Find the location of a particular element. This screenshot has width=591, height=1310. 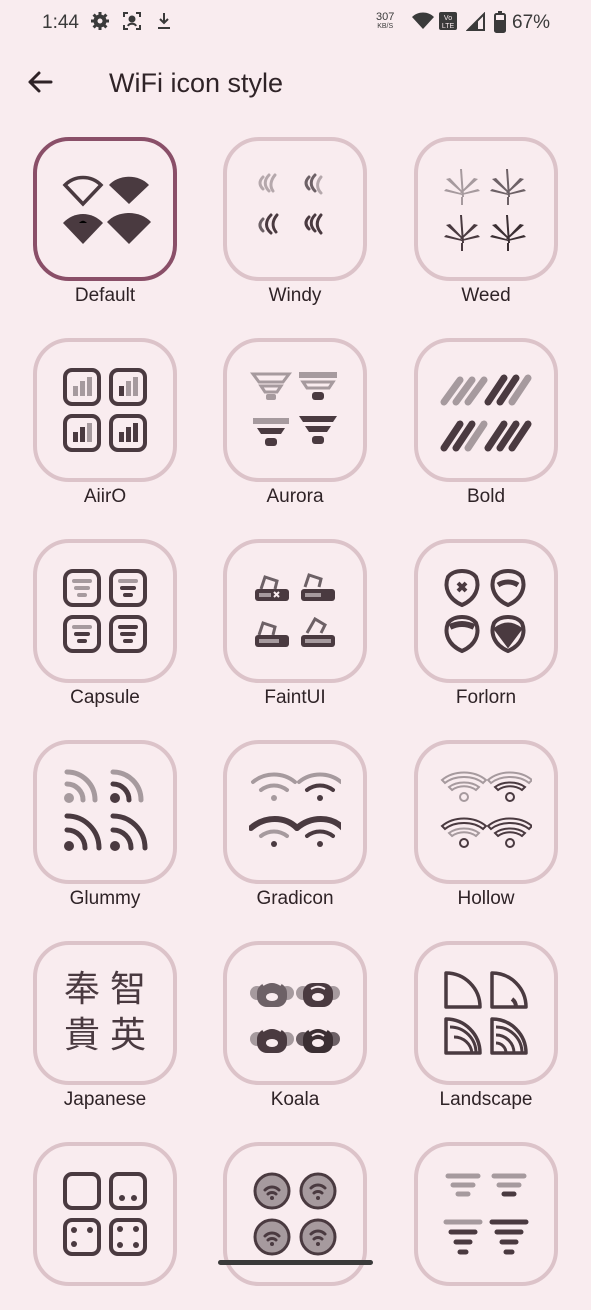

weed-wifi-icon is located at coordinates (485, 210).